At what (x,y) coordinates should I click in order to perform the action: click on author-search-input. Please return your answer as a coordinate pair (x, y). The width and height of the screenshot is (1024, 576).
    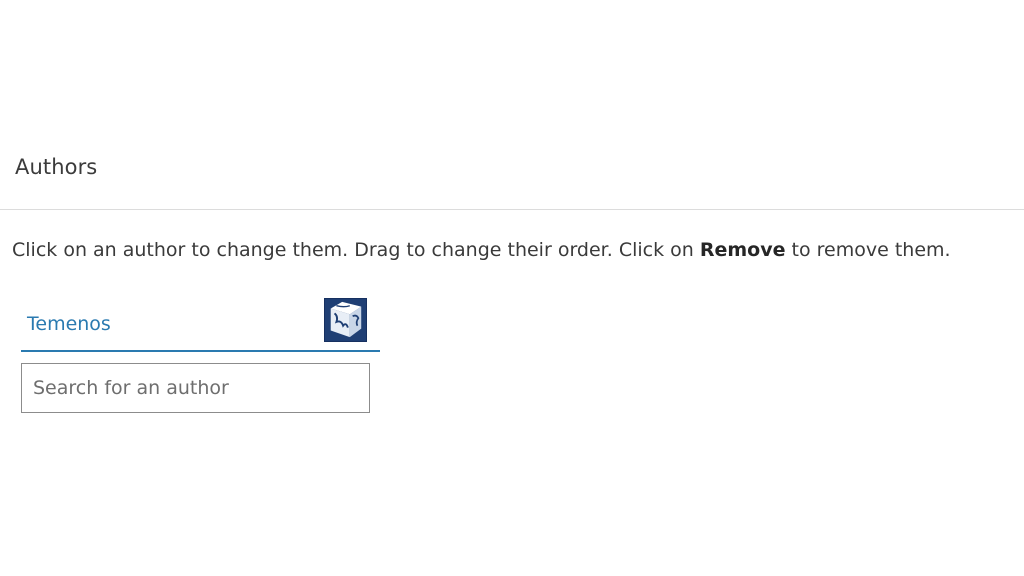
    Looking at the image, I should click on (195, 388).